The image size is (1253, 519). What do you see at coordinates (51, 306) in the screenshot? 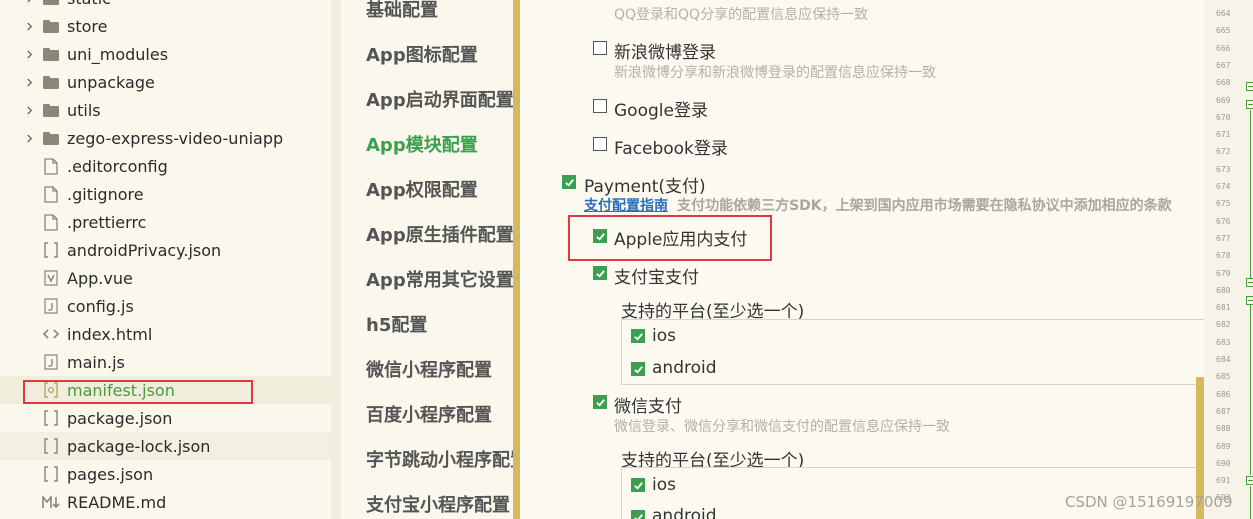
I see `js-icon` at bounding box center [51, 306].